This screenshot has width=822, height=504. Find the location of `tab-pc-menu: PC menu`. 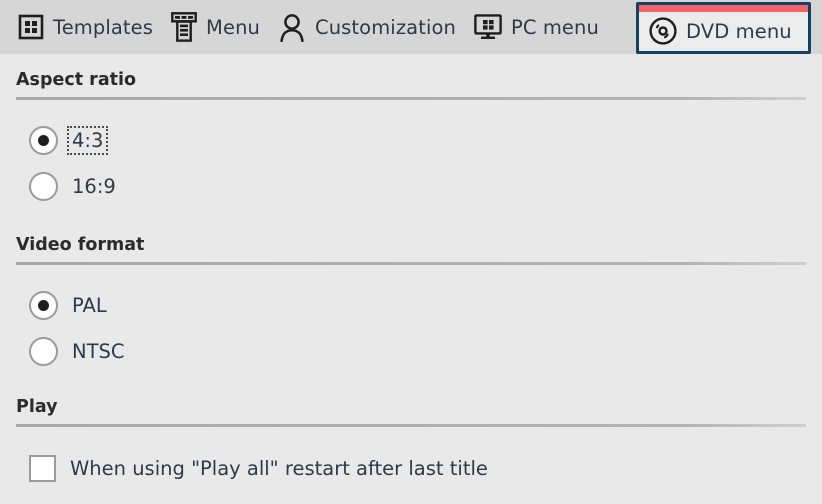

tab-pc-menu: PC menu is located at coordinates (541, 27).